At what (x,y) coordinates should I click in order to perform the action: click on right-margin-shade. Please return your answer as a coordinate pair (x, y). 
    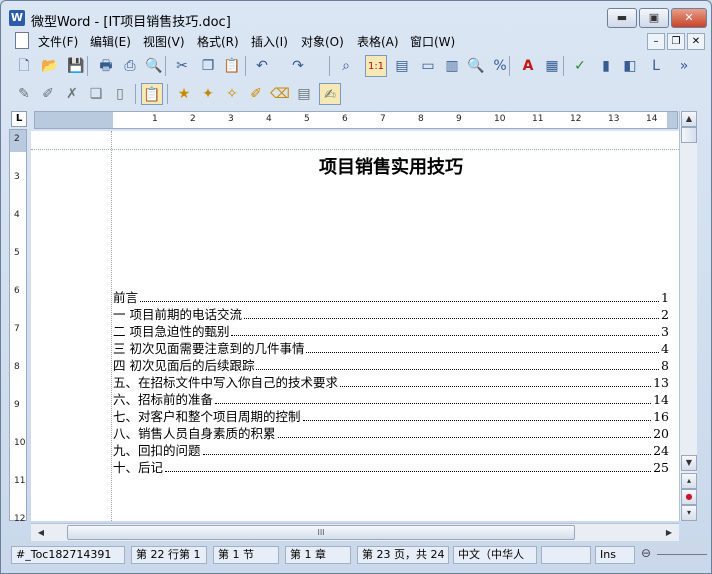
    Looking at the image, I should click on (672, 120).